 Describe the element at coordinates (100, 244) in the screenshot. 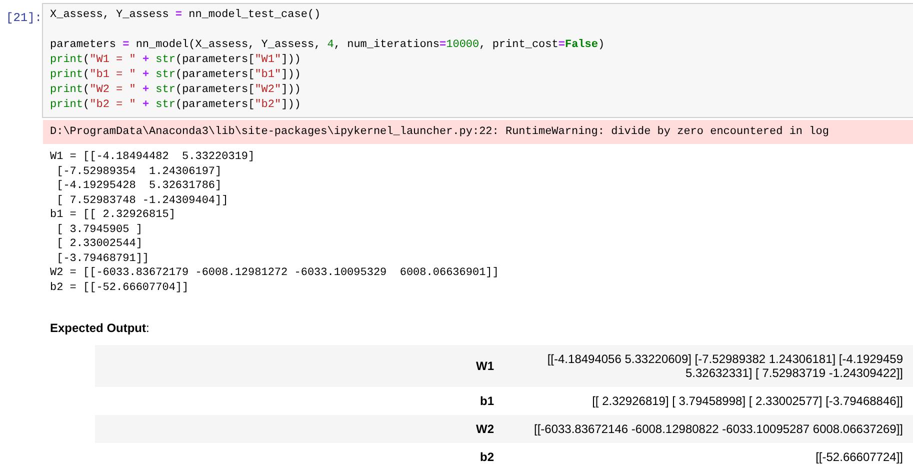

I see `output-line: [ 2.33002544]` at that location.